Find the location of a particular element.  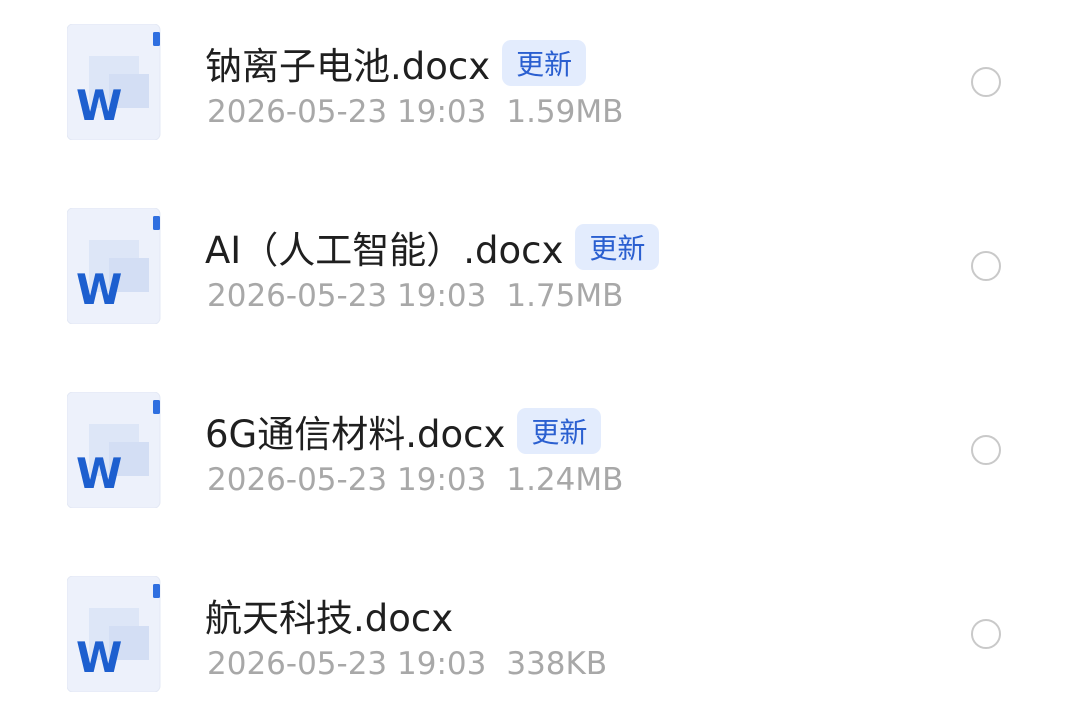

file-meta: 2026-05-23 19:03 1.59MB is located at coordinates (415, 112).